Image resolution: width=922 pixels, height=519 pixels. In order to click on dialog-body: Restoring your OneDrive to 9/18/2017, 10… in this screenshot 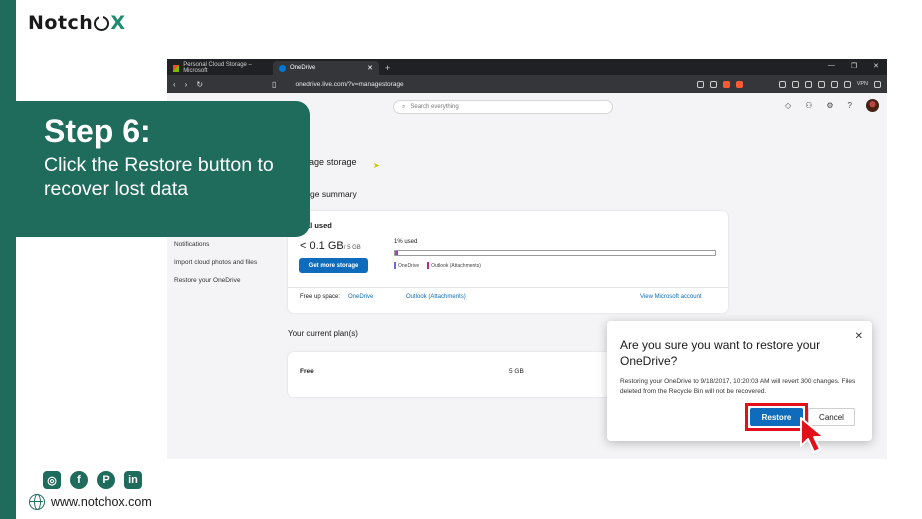, I will do `click(738, 386)`.